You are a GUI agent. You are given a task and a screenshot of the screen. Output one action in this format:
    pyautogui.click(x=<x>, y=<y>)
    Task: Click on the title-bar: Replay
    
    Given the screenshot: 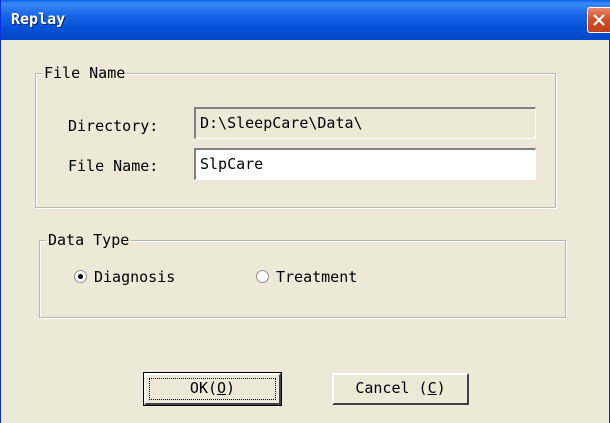 What is the action you would take?
    pyautogui.click(x=305, y=20)
    